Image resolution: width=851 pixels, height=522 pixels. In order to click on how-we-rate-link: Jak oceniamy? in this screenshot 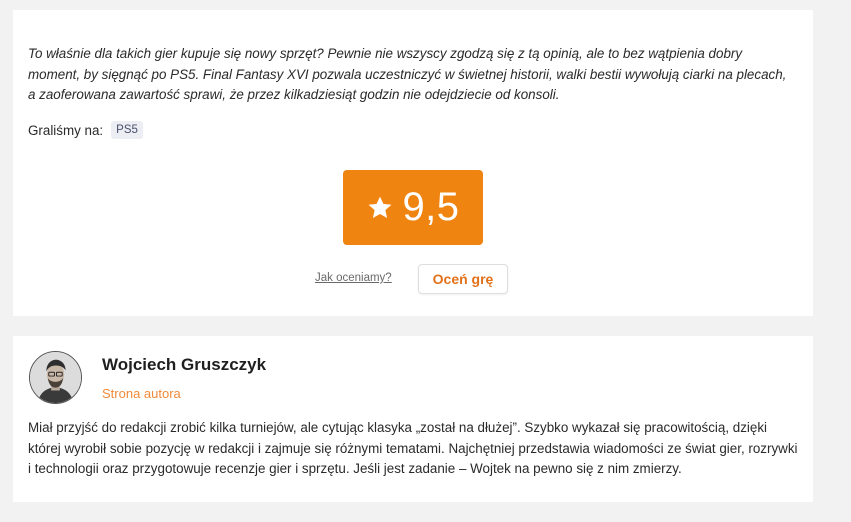, I will do `click(353, 278)`.